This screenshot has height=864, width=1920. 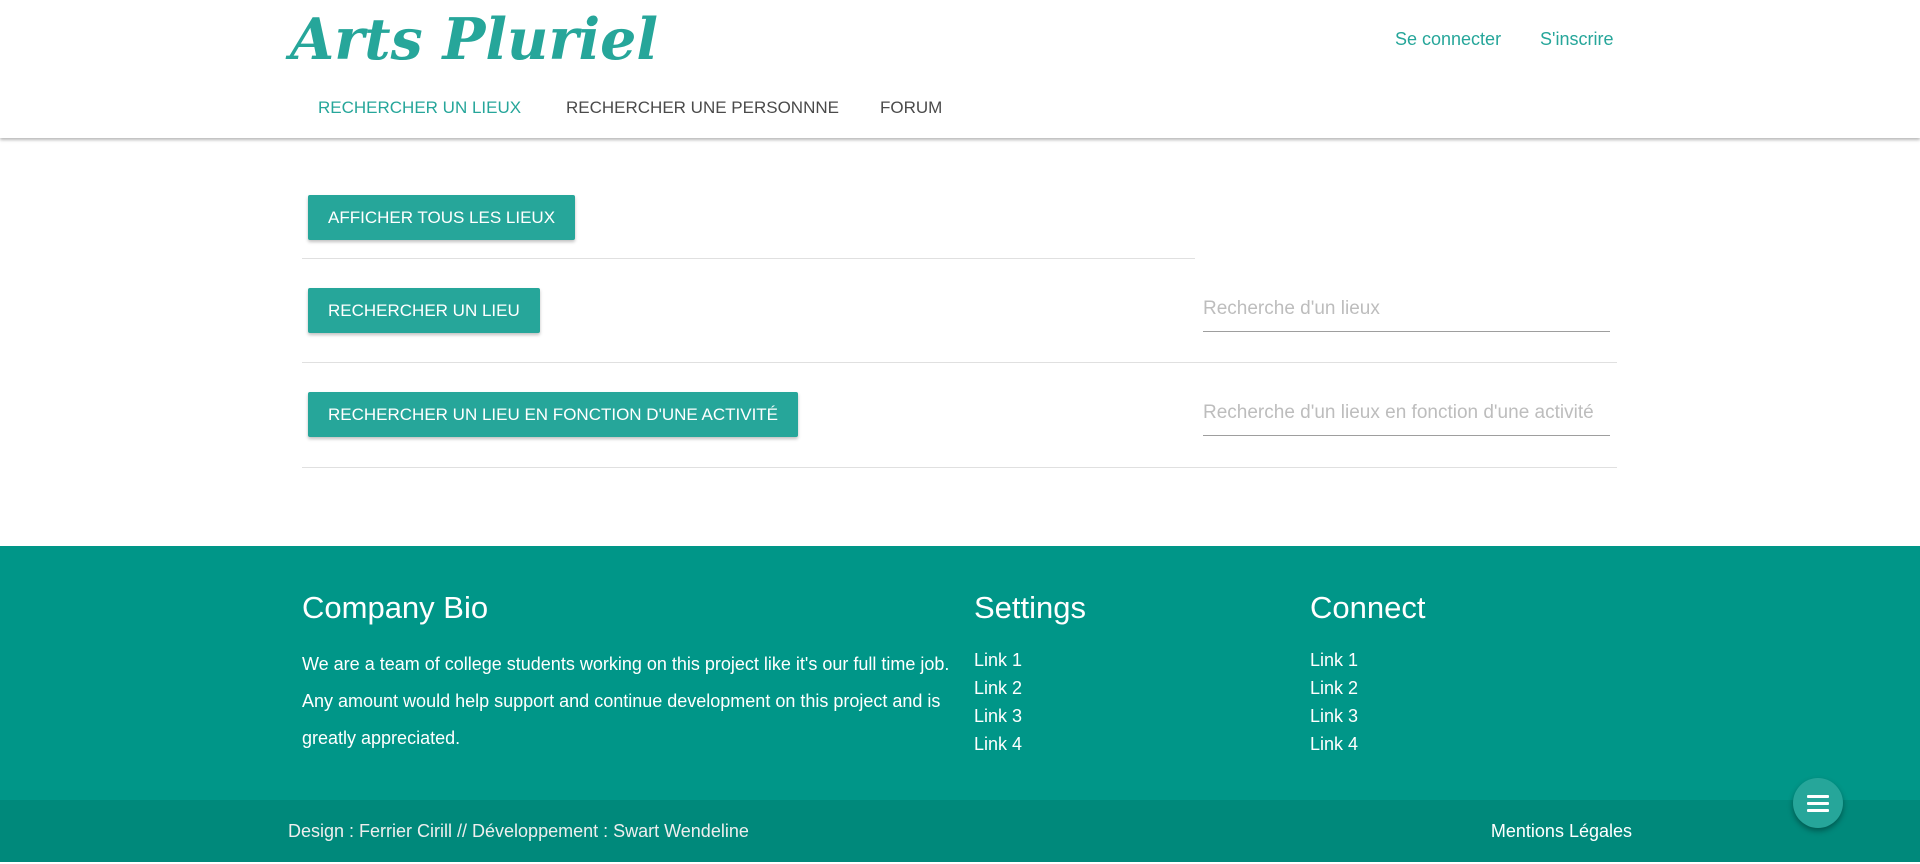 What do you see at coordinates (1334, 688) in the screenshot?
I see `connect-link-2: Link 2` at bounding box center [1334, 688].